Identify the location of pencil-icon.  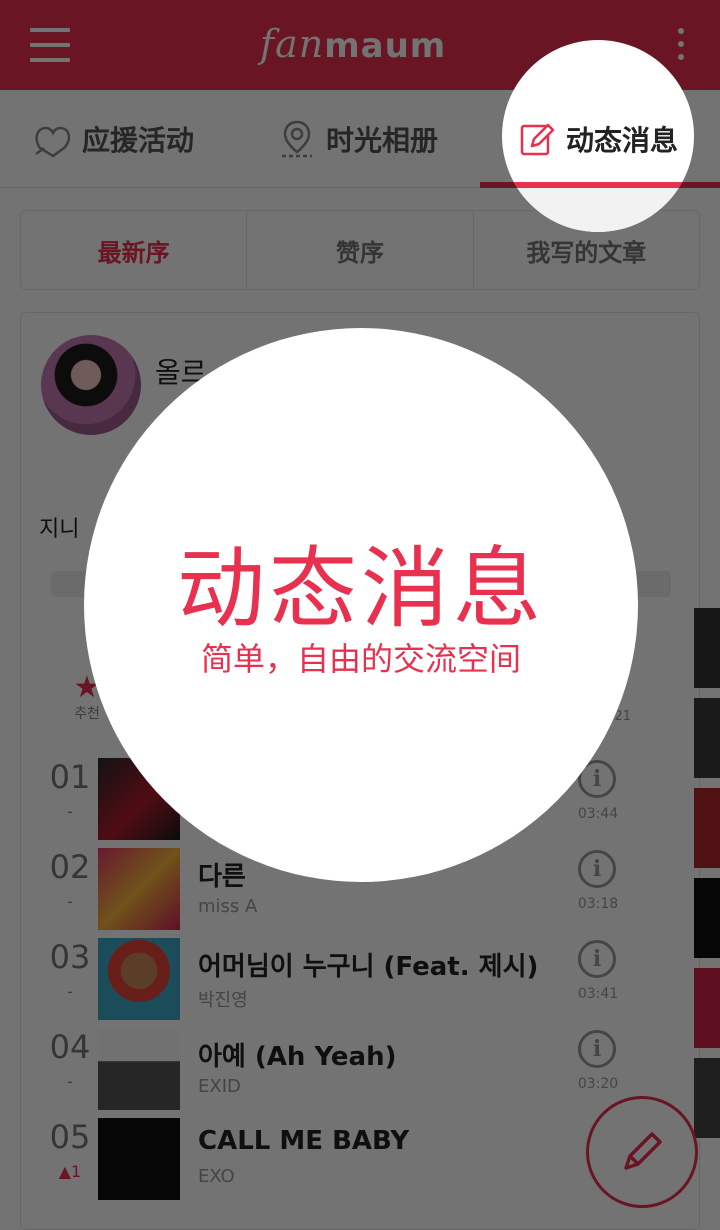
(643, 1151).